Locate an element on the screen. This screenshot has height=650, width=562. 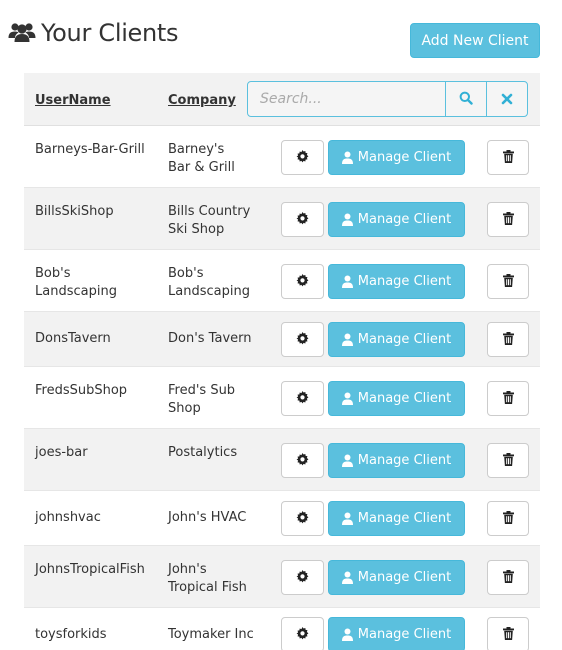
page-header: Your Clients Add New Client is located at coordinates (281, 35).